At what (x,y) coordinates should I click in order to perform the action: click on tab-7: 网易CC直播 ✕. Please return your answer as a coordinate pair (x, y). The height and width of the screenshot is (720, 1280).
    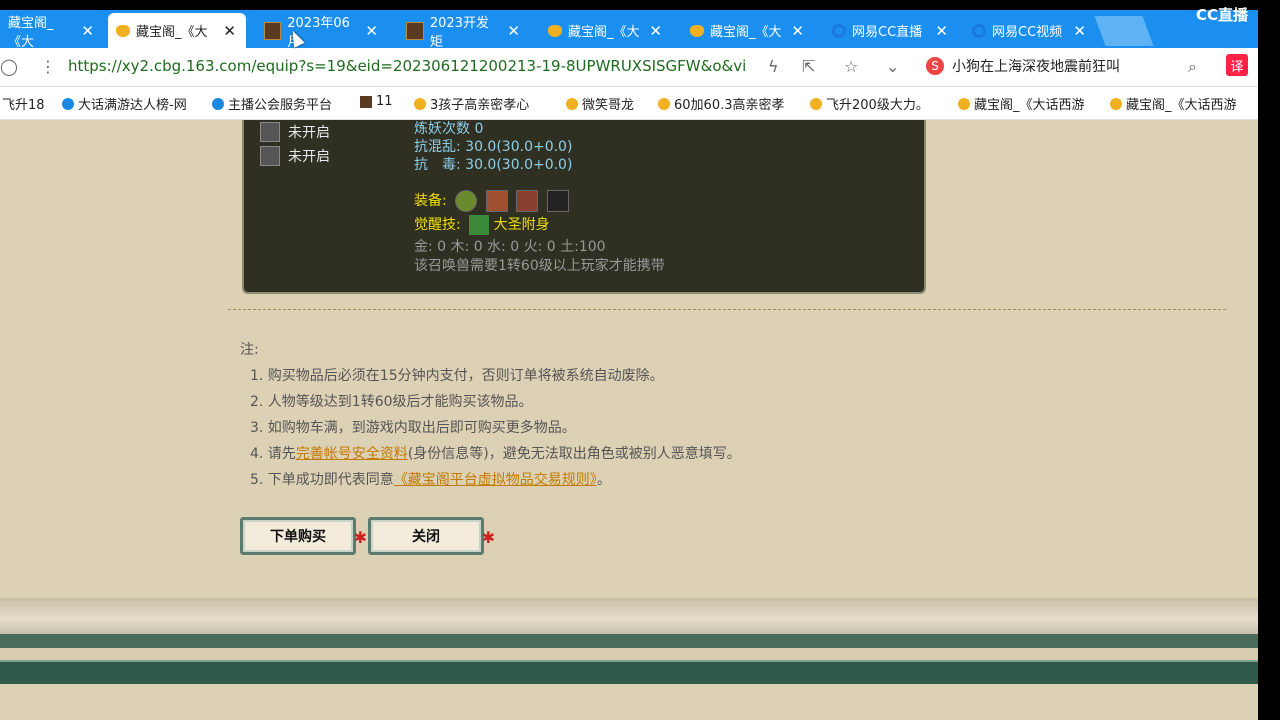
    Looking at the image, I should click on (891, 30).